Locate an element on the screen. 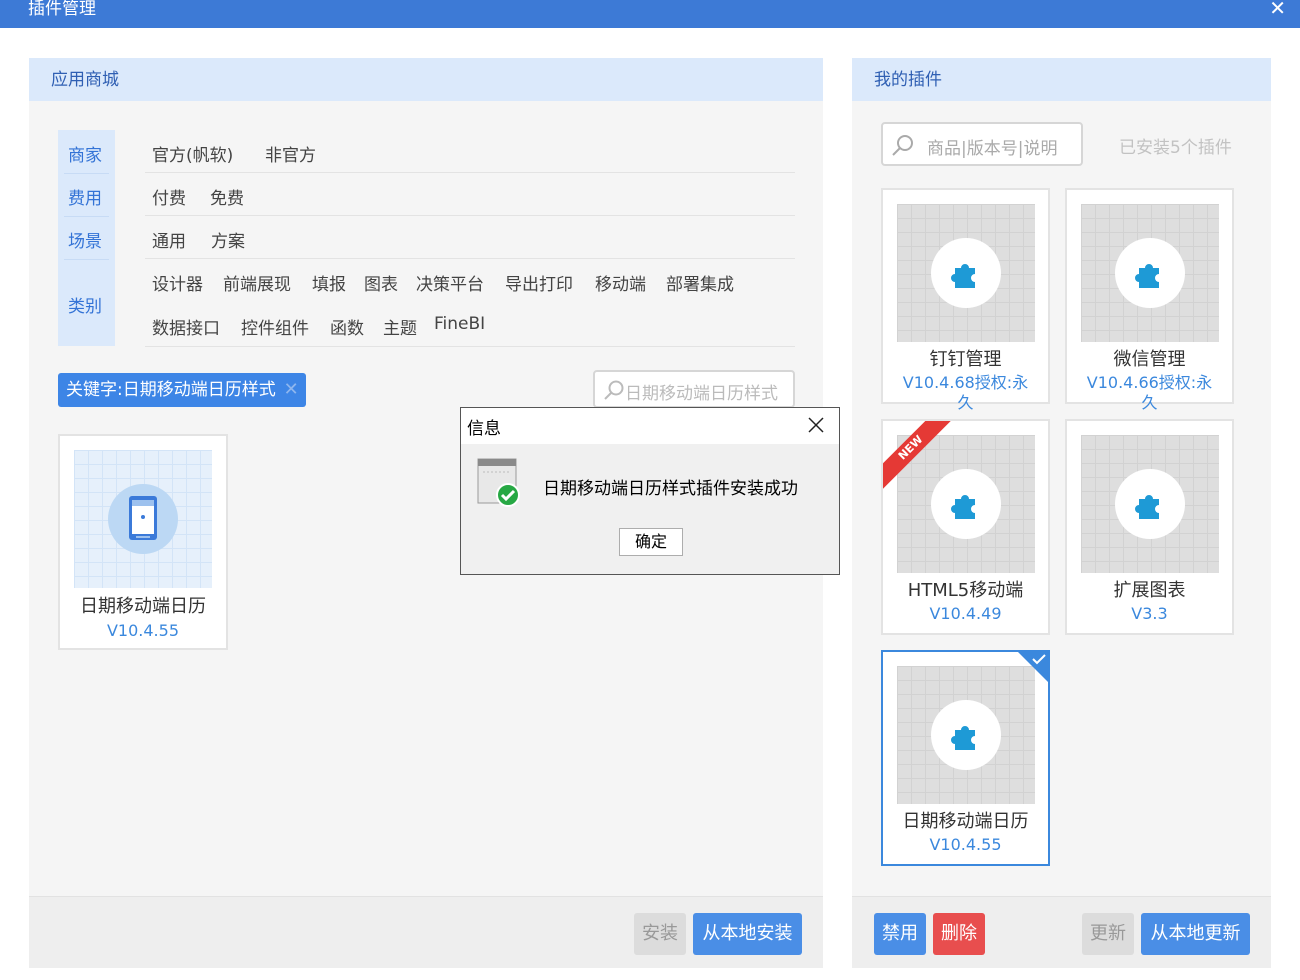 This screenshot has height=980, width=1300. filter-option: 非官方 is located at coordinates (290, 153).